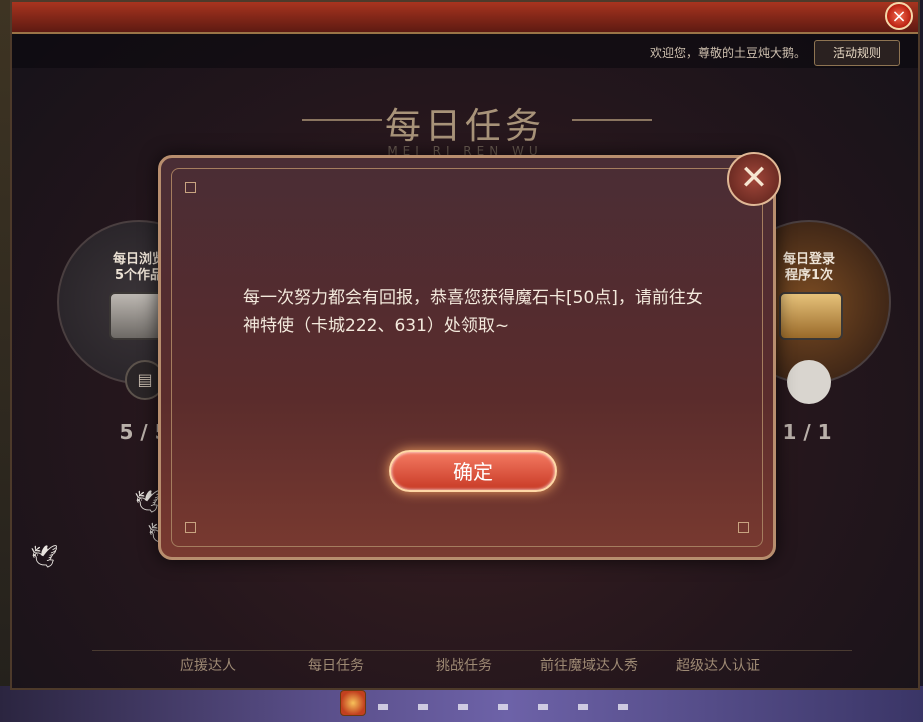 This screenshot has width=923, height=722. Describe the element at coordinates (353, 703) in the screenshot. I see `game-app-icon` at that location.